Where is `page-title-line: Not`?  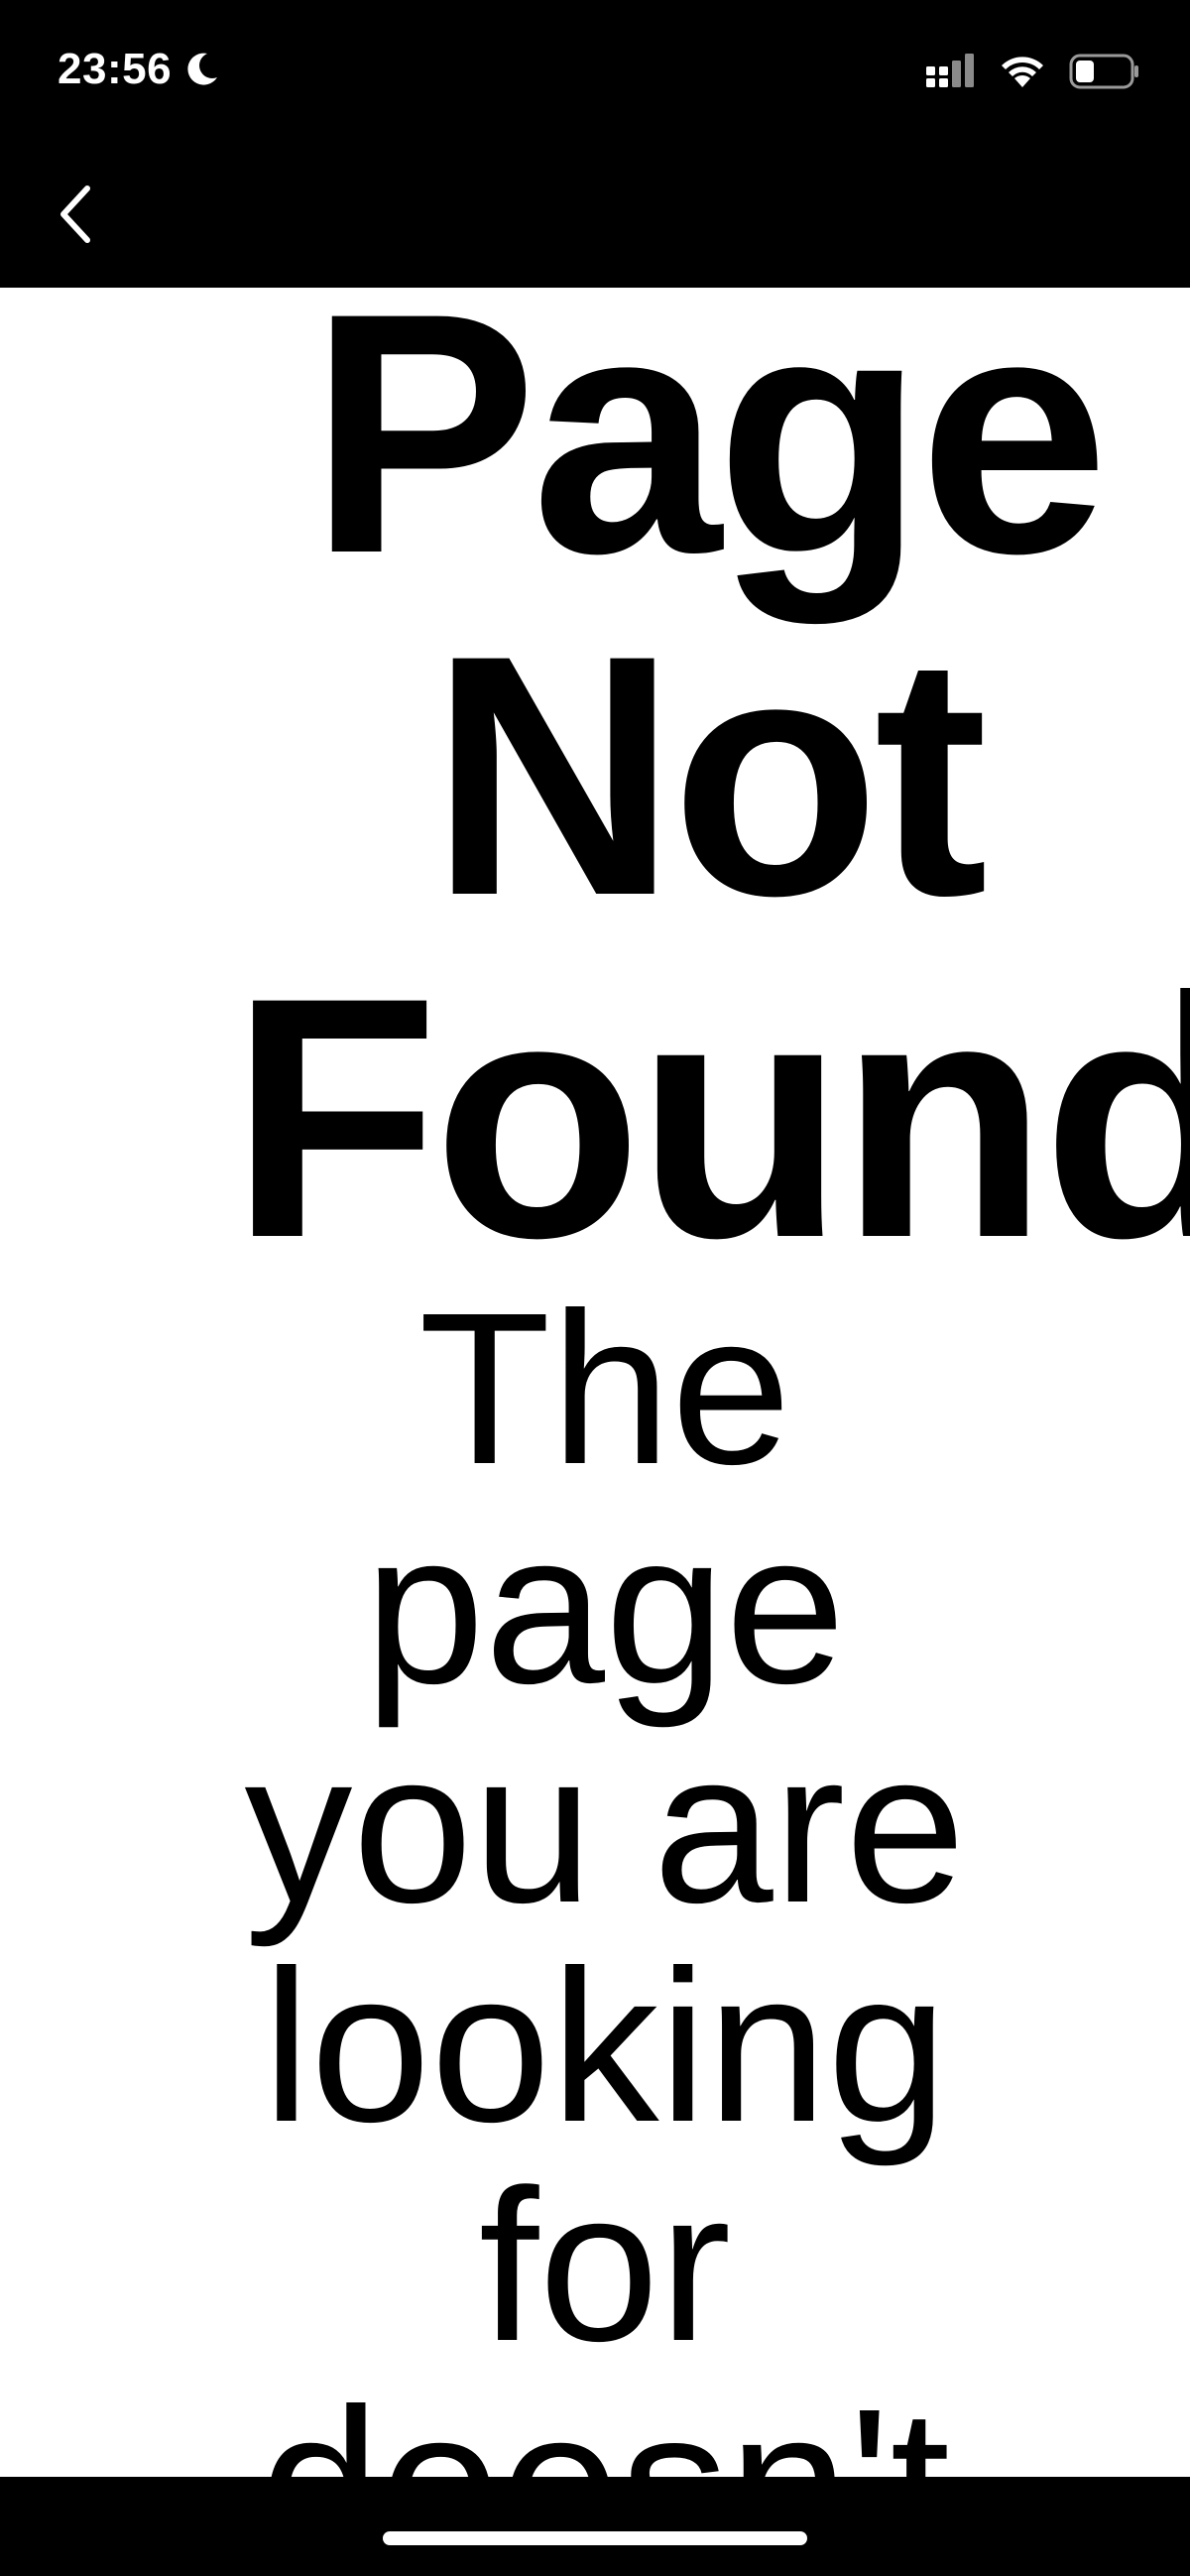
page-title-line: Not is located at coordinates (709, 776).